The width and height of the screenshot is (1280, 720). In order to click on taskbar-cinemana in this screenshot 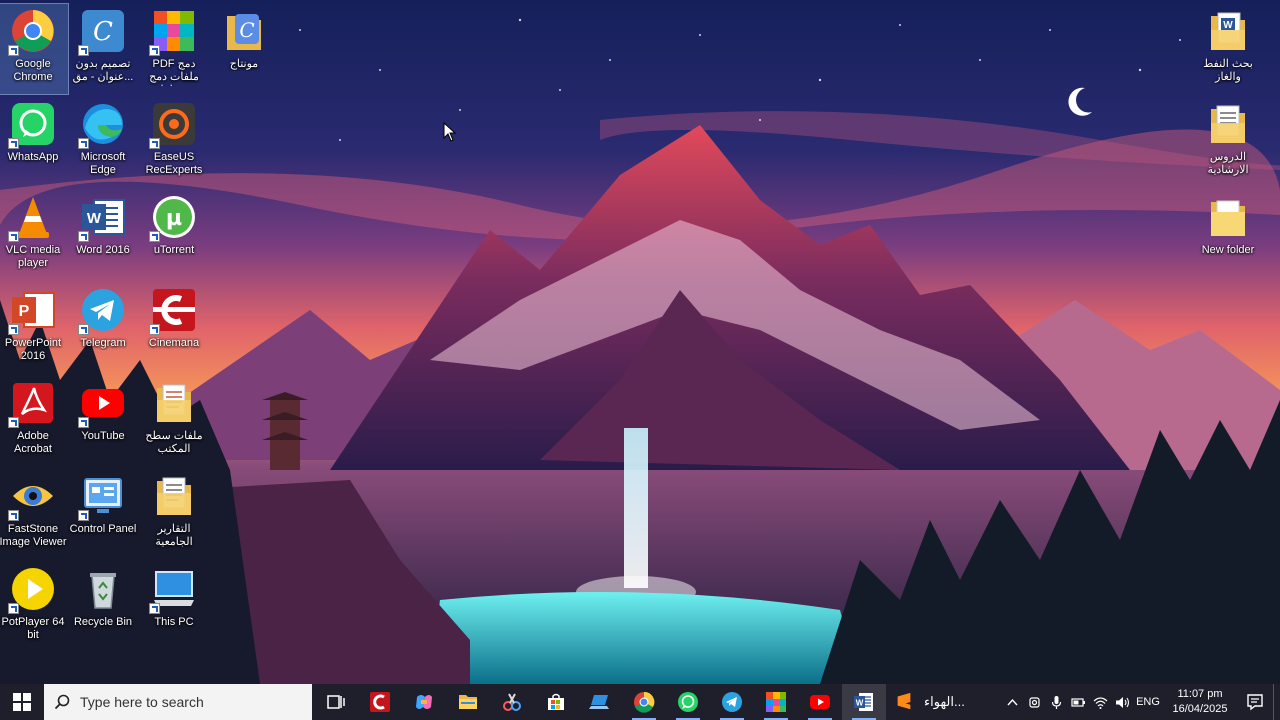, I will do `click(380, 702)`.